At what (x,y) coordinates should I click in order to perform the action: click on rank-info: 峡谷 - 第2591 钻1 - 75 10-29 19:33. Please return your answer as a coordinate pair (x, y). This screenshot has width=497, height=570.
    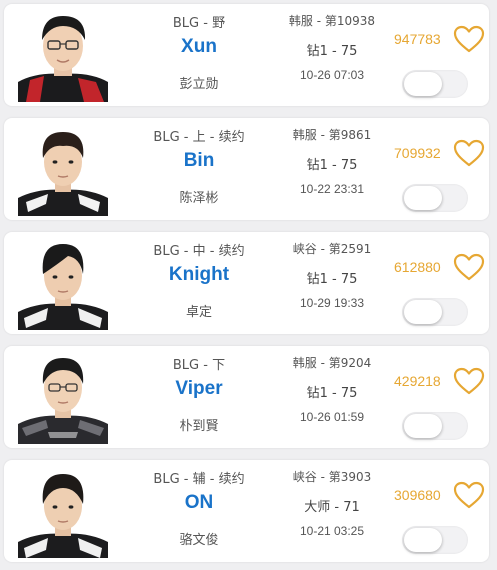
    Looking at the image, I should click on (332, 283).